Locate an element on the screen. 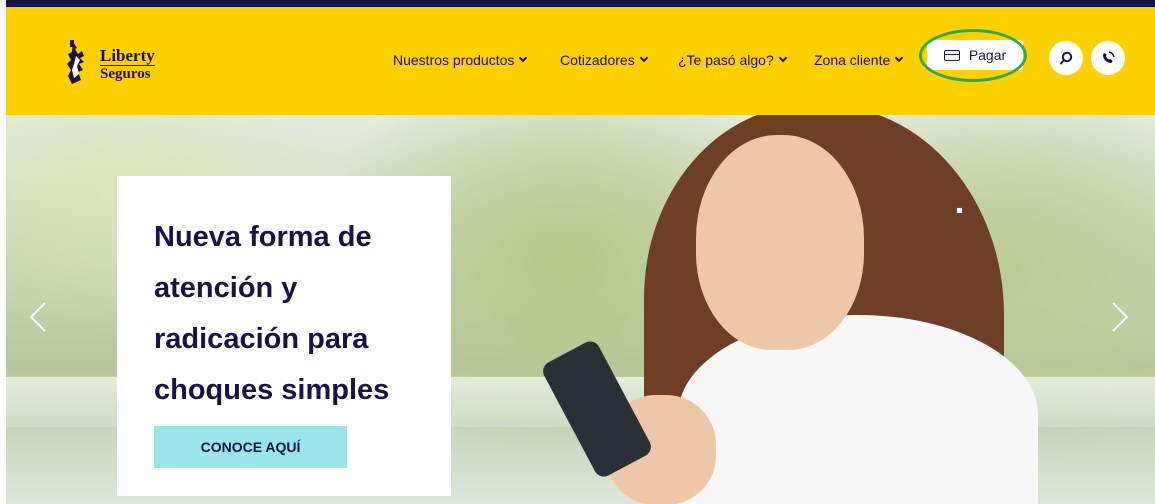 This screenshot has width=1155, height=504. pay-button-label: Pagar is located at coordinates (987, 55).